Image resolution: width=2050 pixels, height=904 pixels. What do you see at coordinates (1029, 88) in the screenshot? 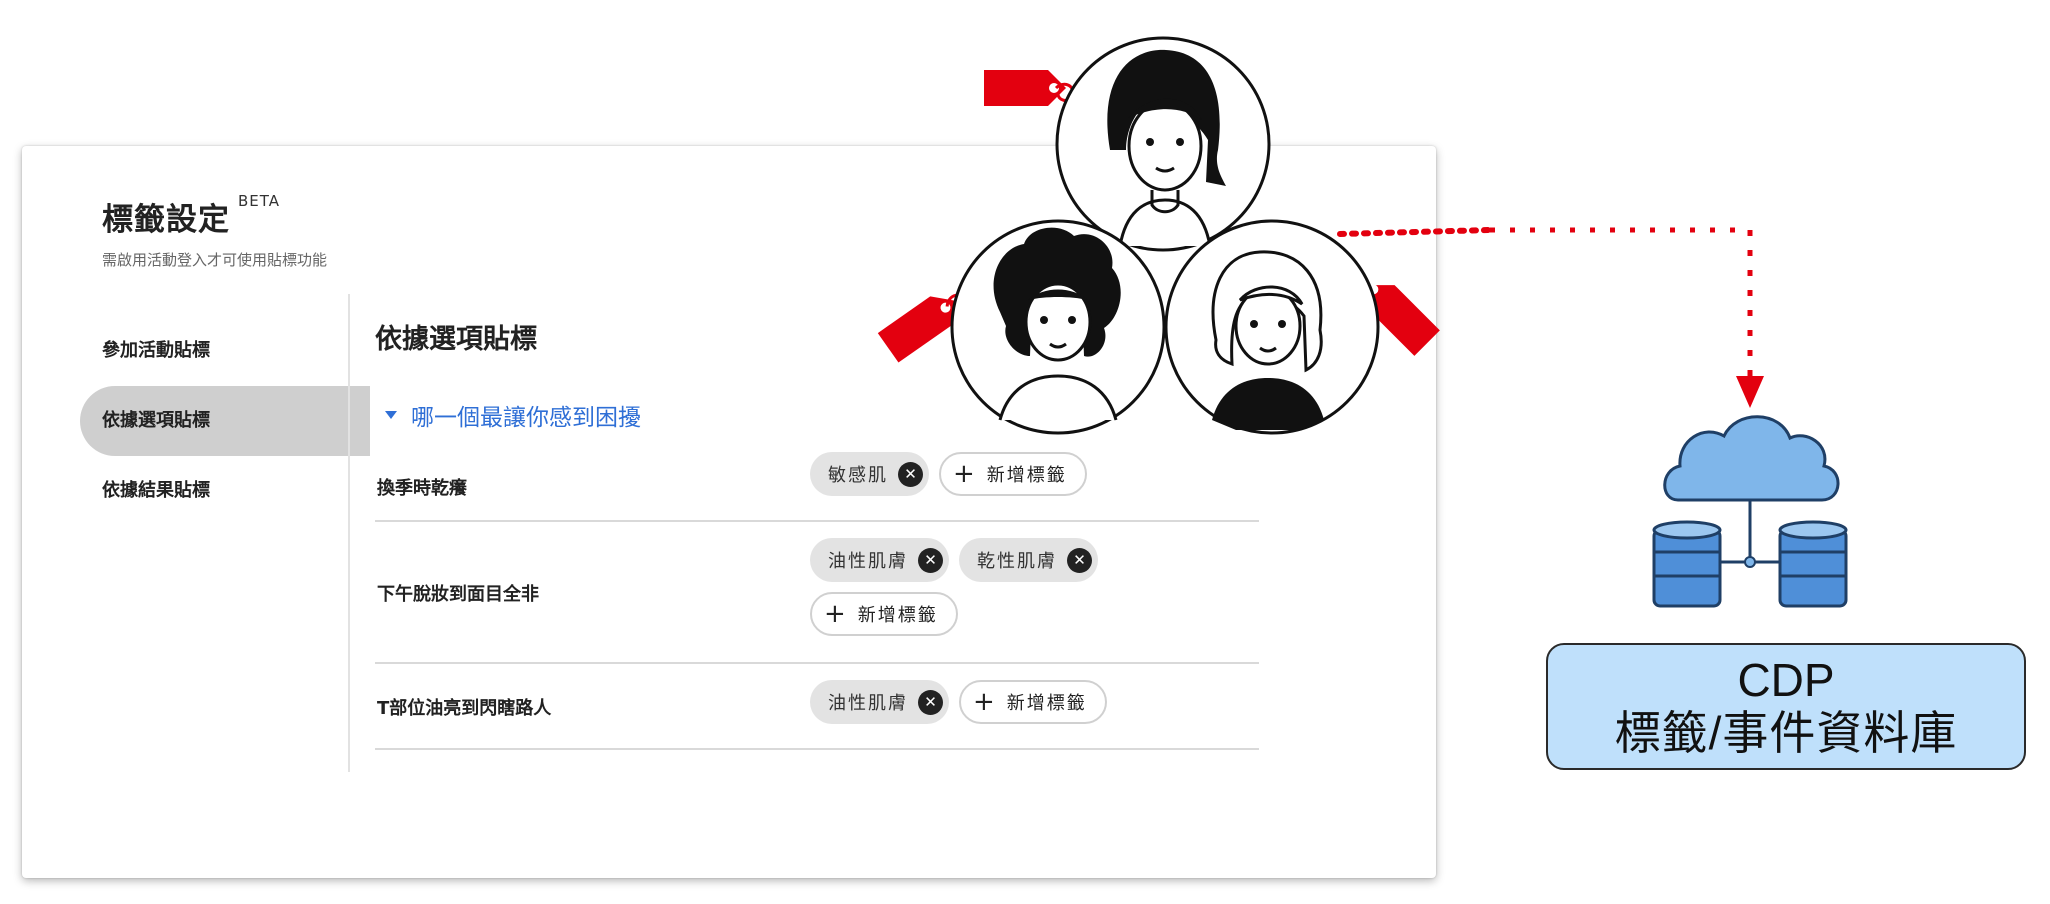
I see `price-tag-icon` at bounding box center [1029, 88].